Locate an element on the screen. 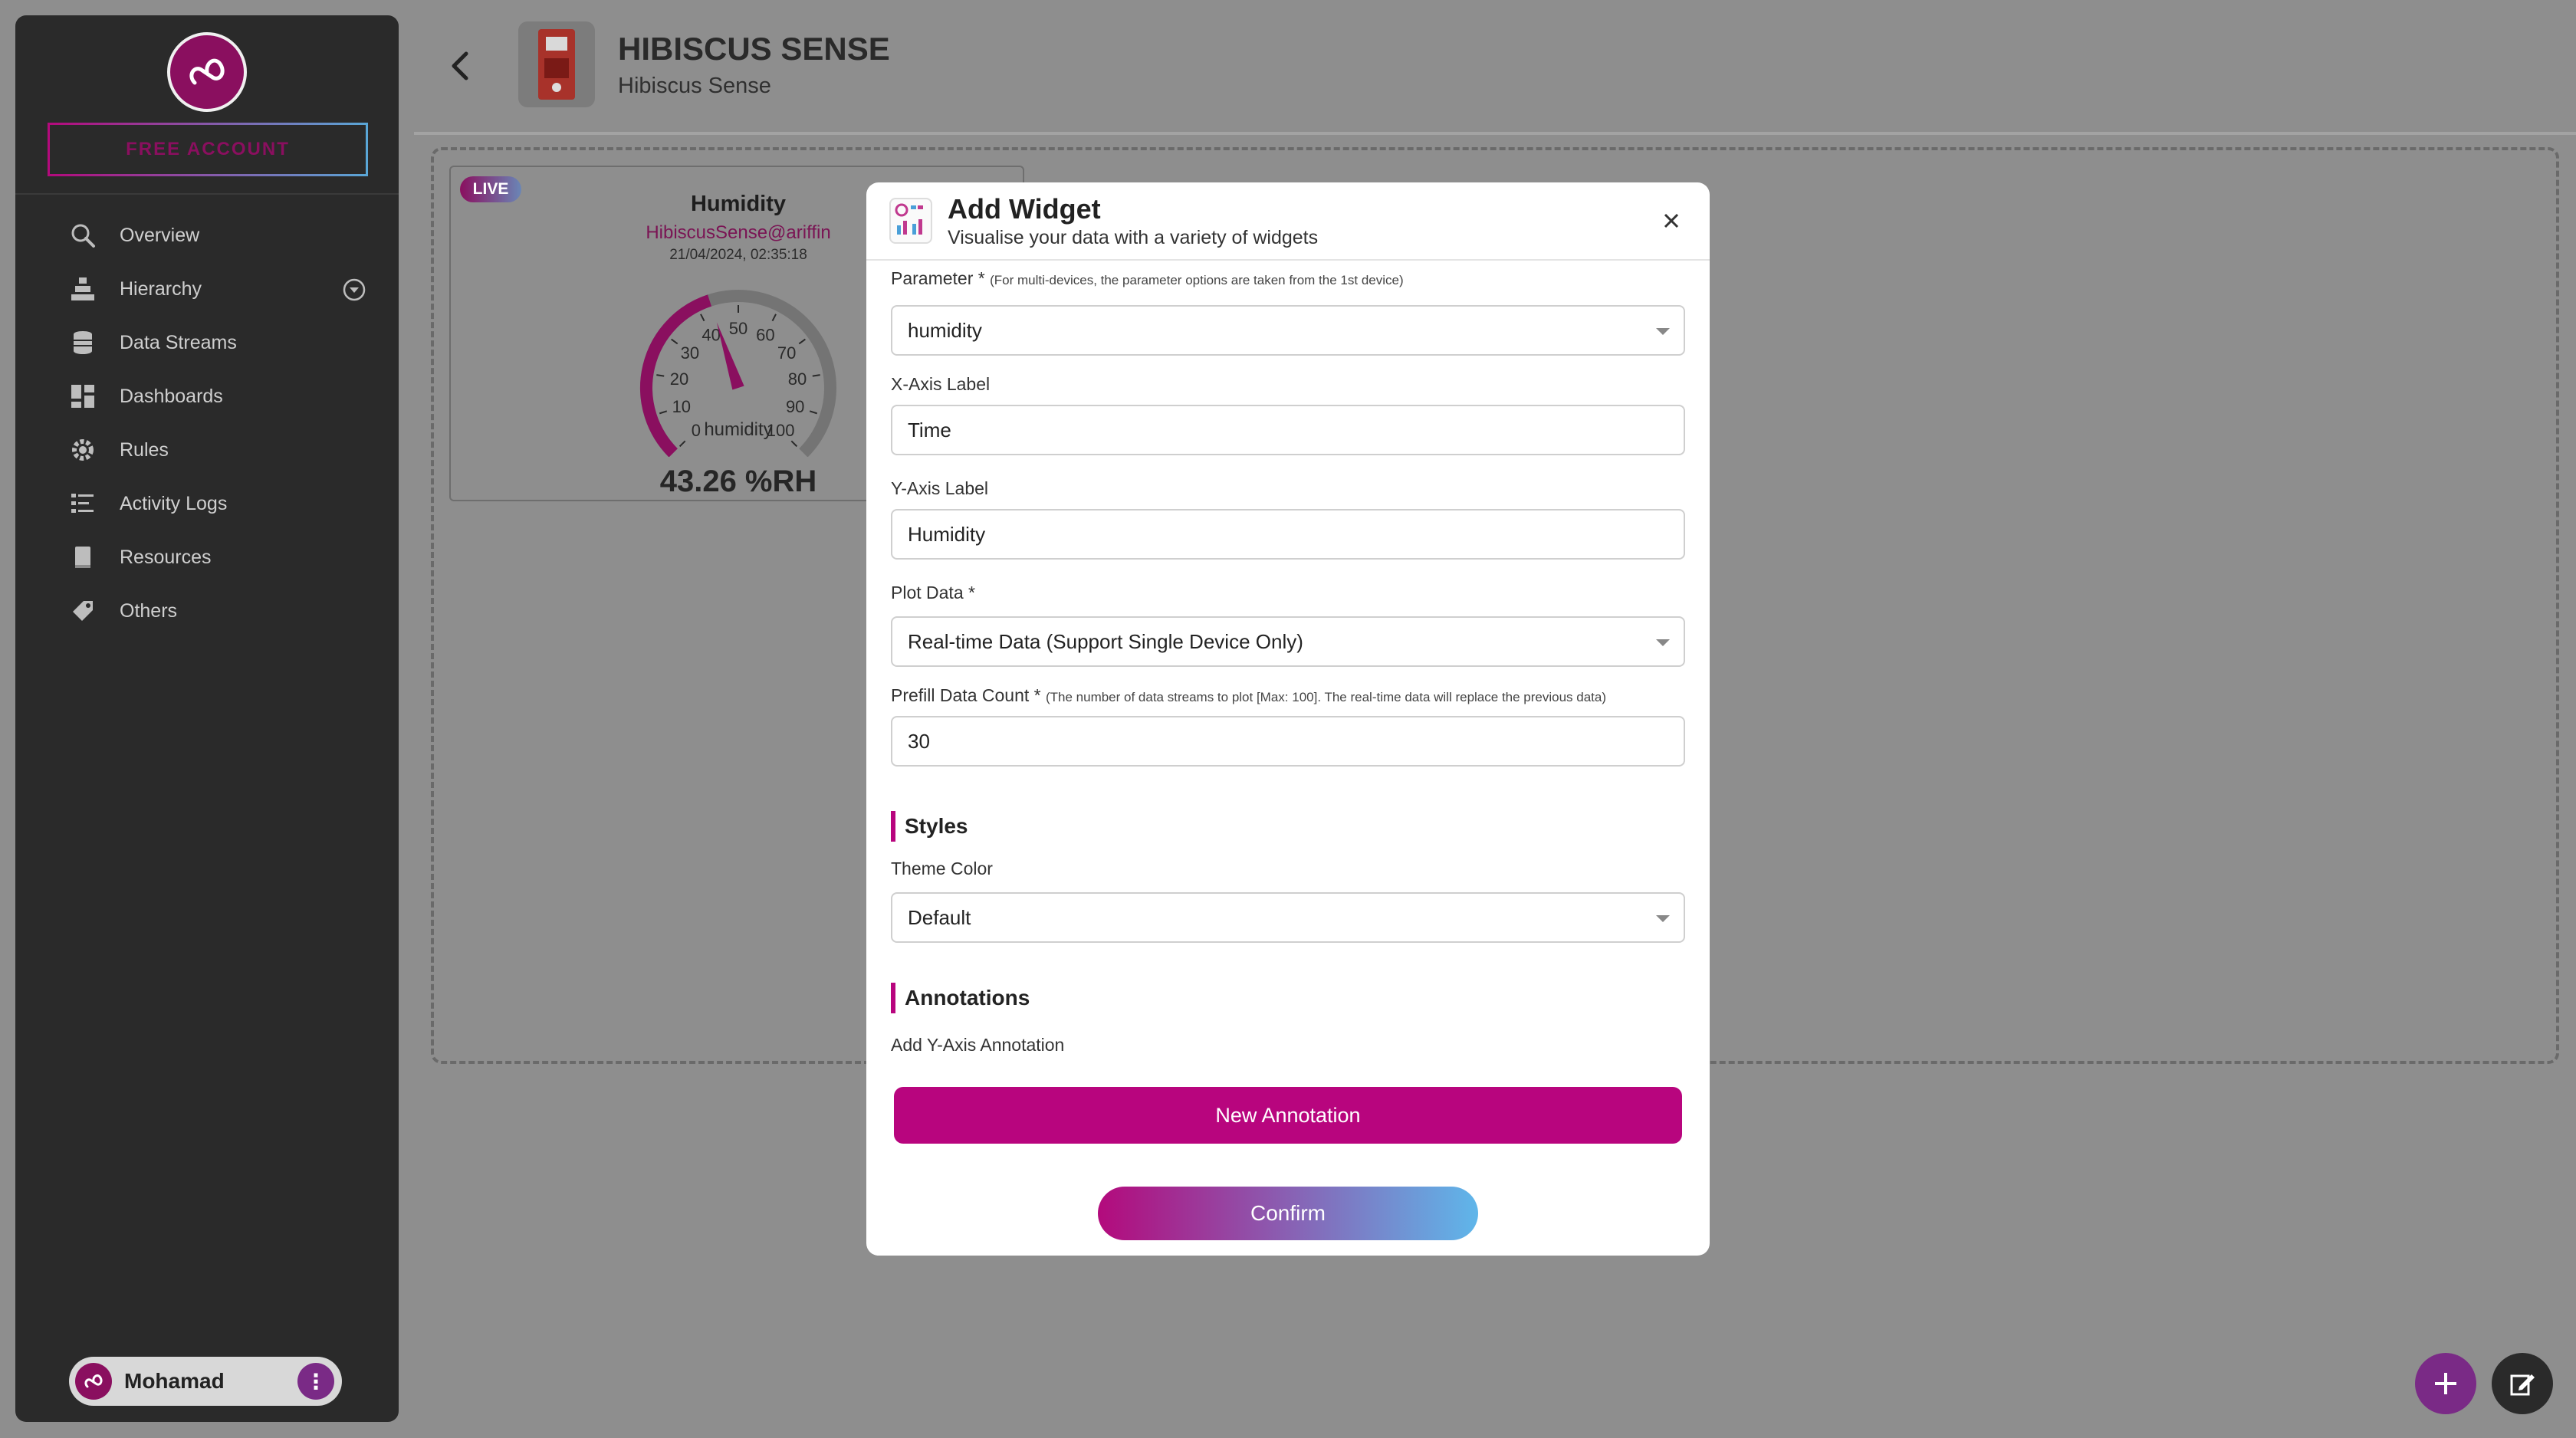 Image resolution: width=2576 pixels, height=1438 pixels. avatar is located at coordinates (94, 1381).